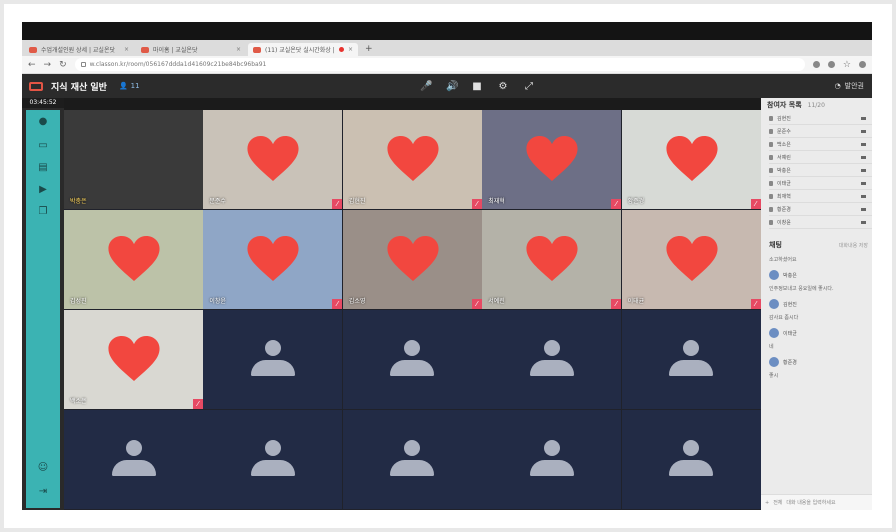  I want to click on user-name: 발안권, so click(854, 86).